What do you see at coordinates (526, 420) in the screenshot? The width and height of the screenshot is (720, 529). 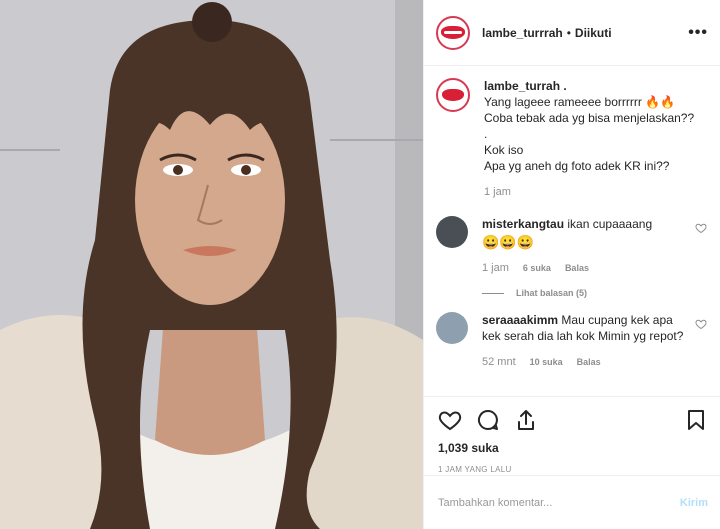 I see `share-icon` at bounding box center [526, 420].